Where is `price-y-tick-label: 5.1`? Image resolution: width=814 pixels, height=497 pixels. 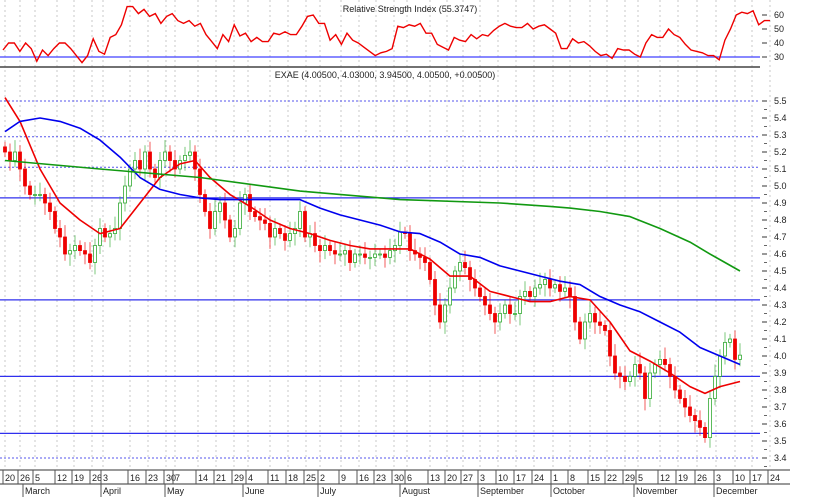 price-y-tick-label: 5.1 is located at coordinates (780, 169).